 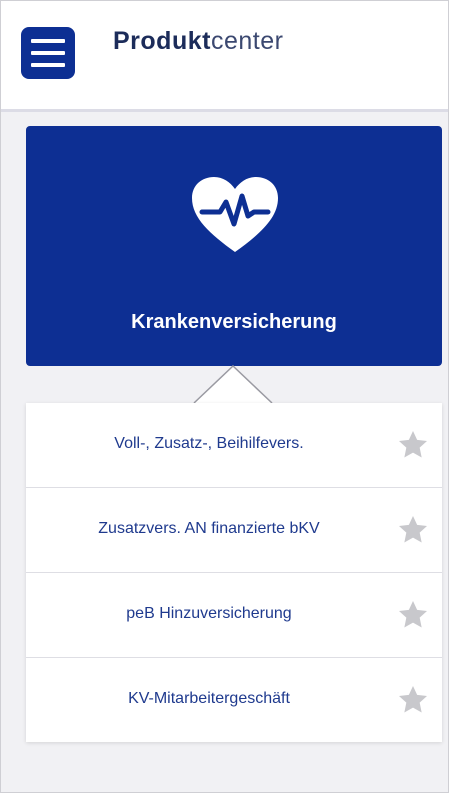 I want to click on list-item-label: Zusatzvers. AN finanzierte bKV, so click(x=209, y=528).